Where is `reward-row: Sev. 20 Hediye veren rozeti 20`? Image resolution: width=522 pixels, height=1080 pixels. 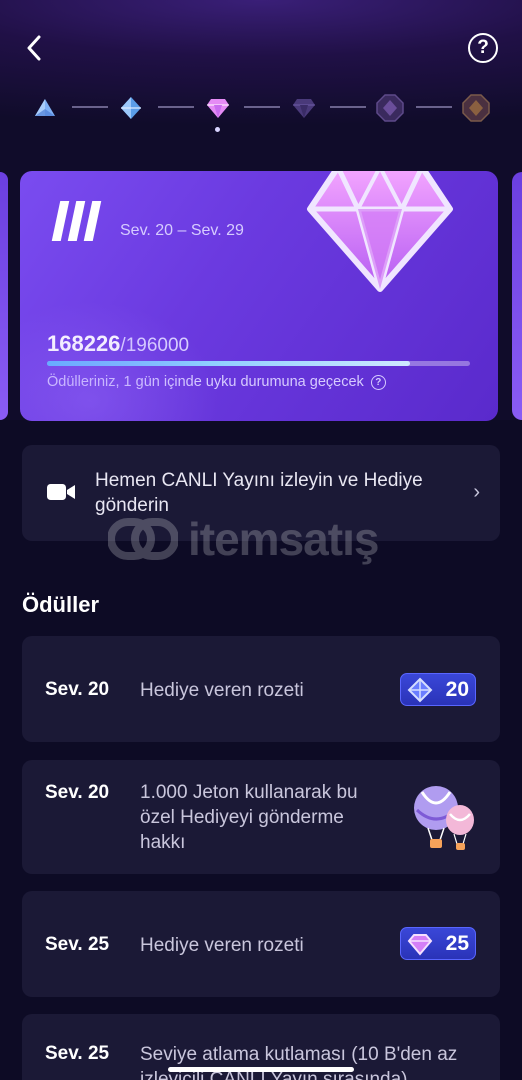
reward-row: Sev. 20 Hediye veren rozeti 20 is located at coordinates (261, 689).